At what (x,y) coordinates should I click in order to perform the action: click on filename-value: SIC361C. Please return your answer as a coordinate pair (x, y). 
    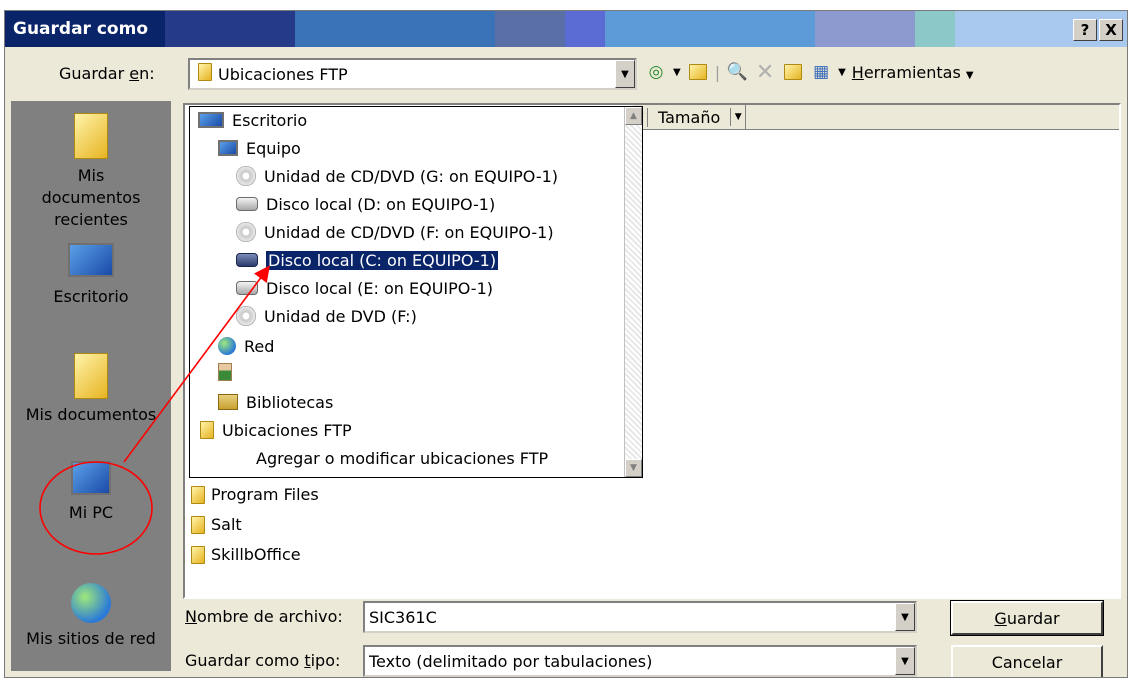
    Looking at the image, I should click on (403, 617).